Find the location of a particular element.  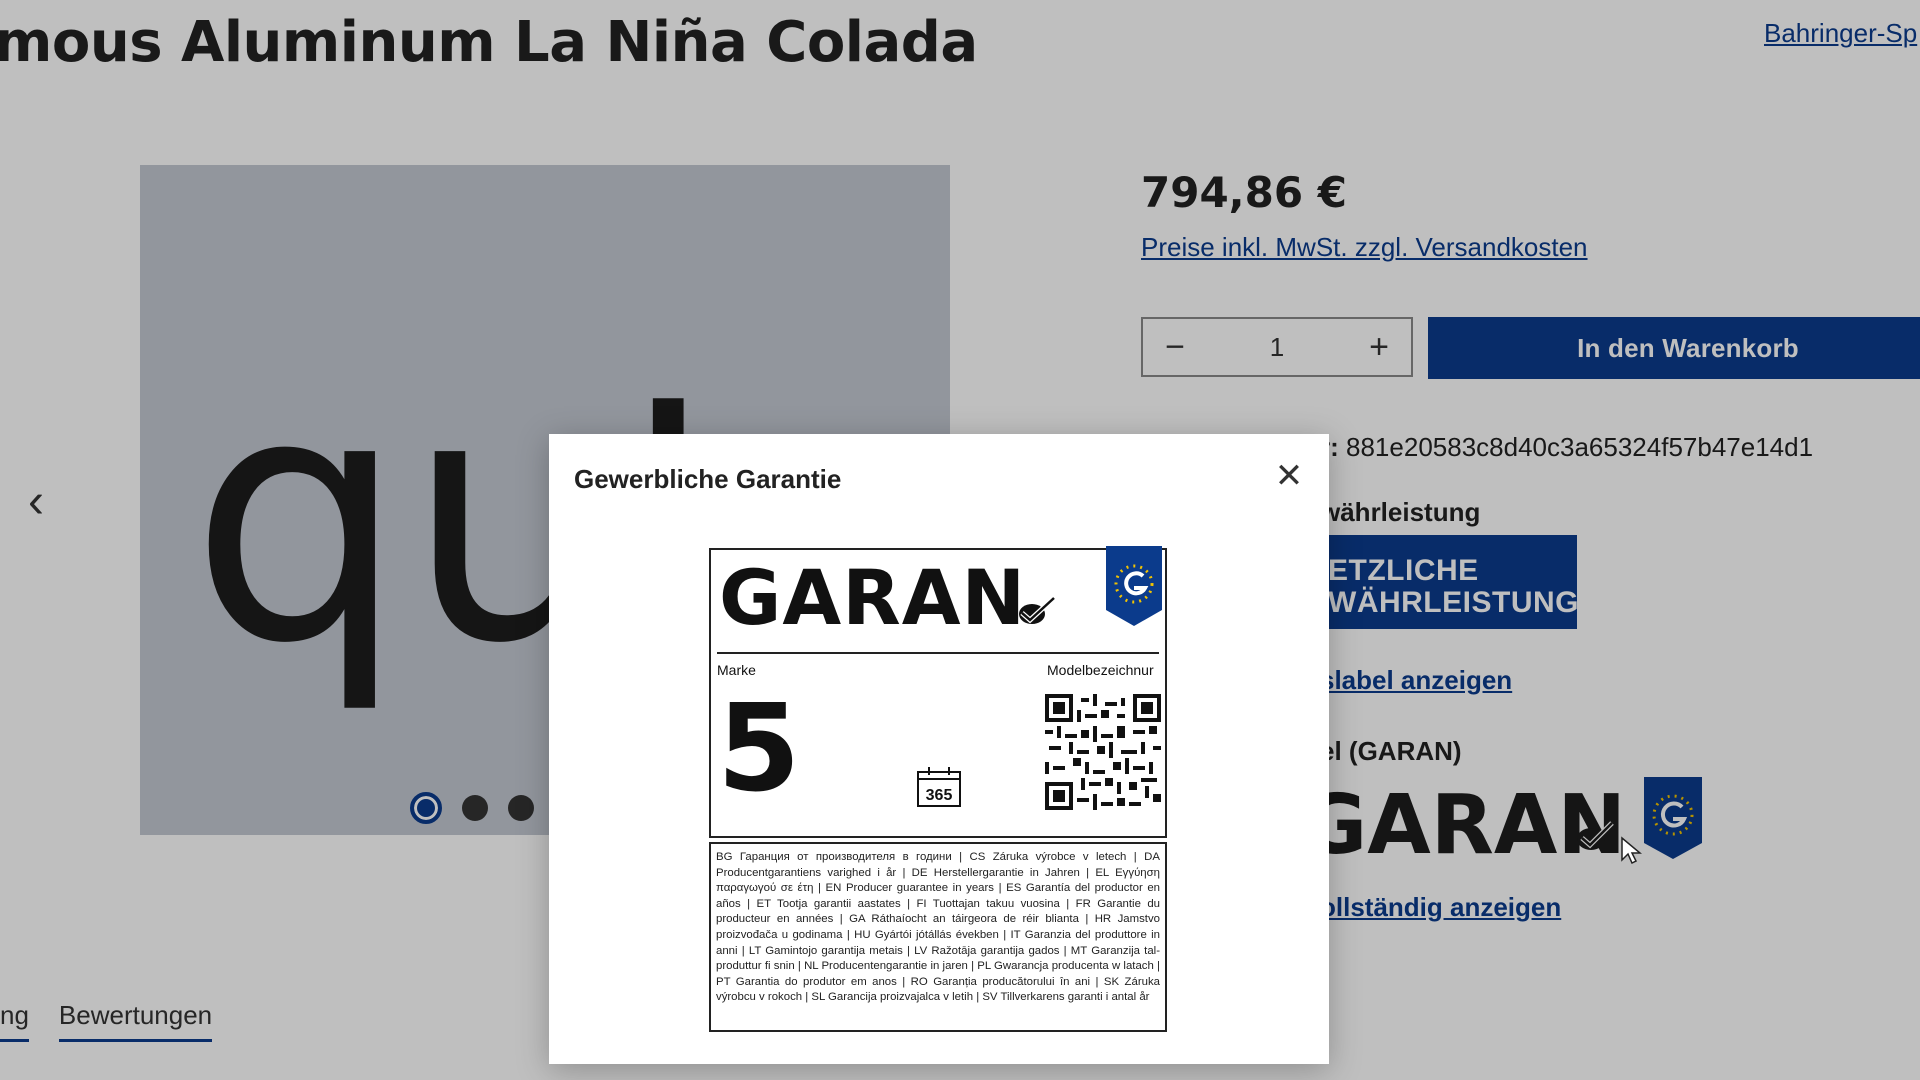

calendar-icon: 365 is located at coordinates (939, 787).